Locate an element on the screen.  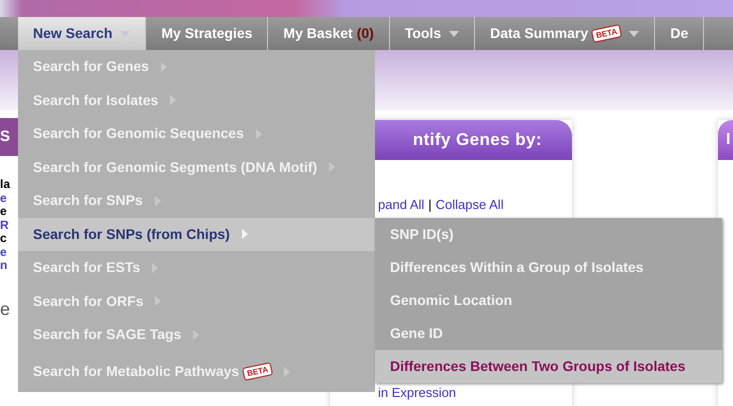
panel-header: I is located at coordinates (725, 140).